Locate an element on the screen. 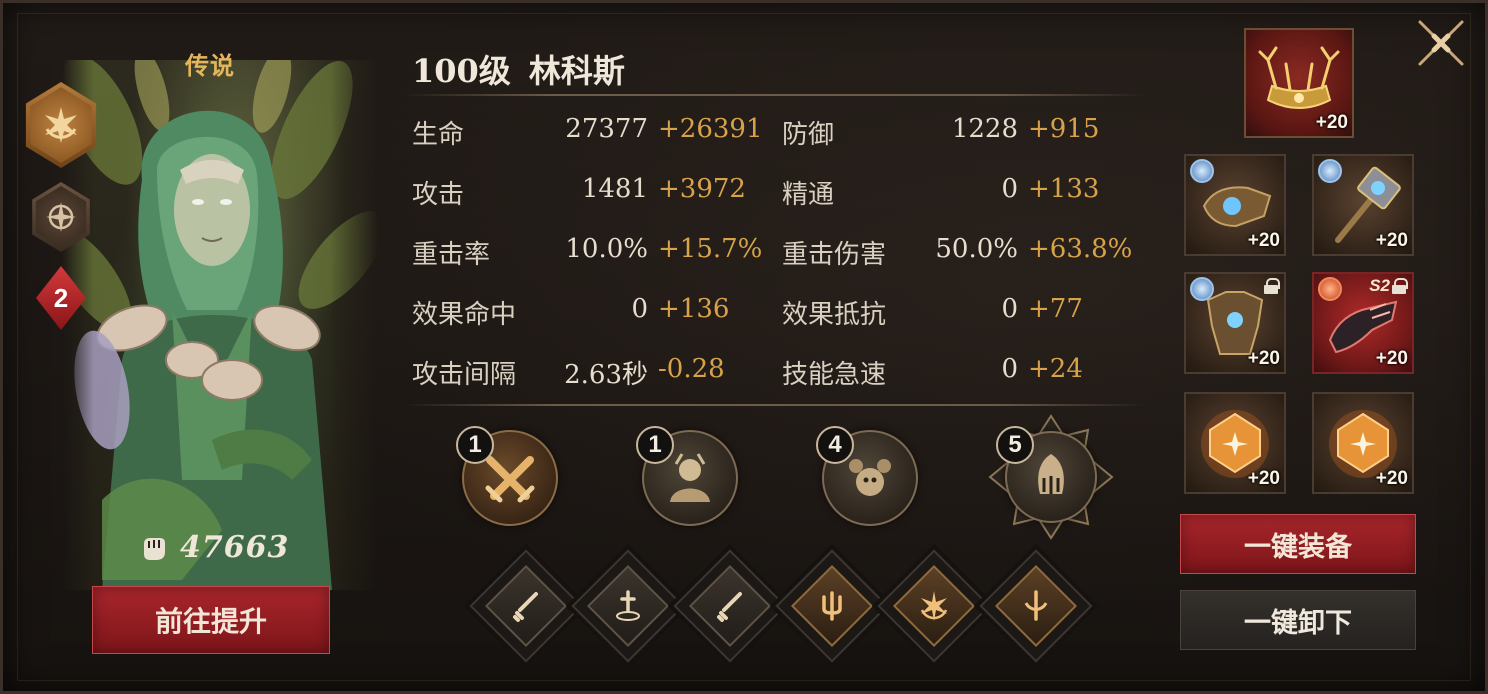 This screenshot has width=1488, height=694. stat-base-value: 50.0% is located at coordinates (976, 249).